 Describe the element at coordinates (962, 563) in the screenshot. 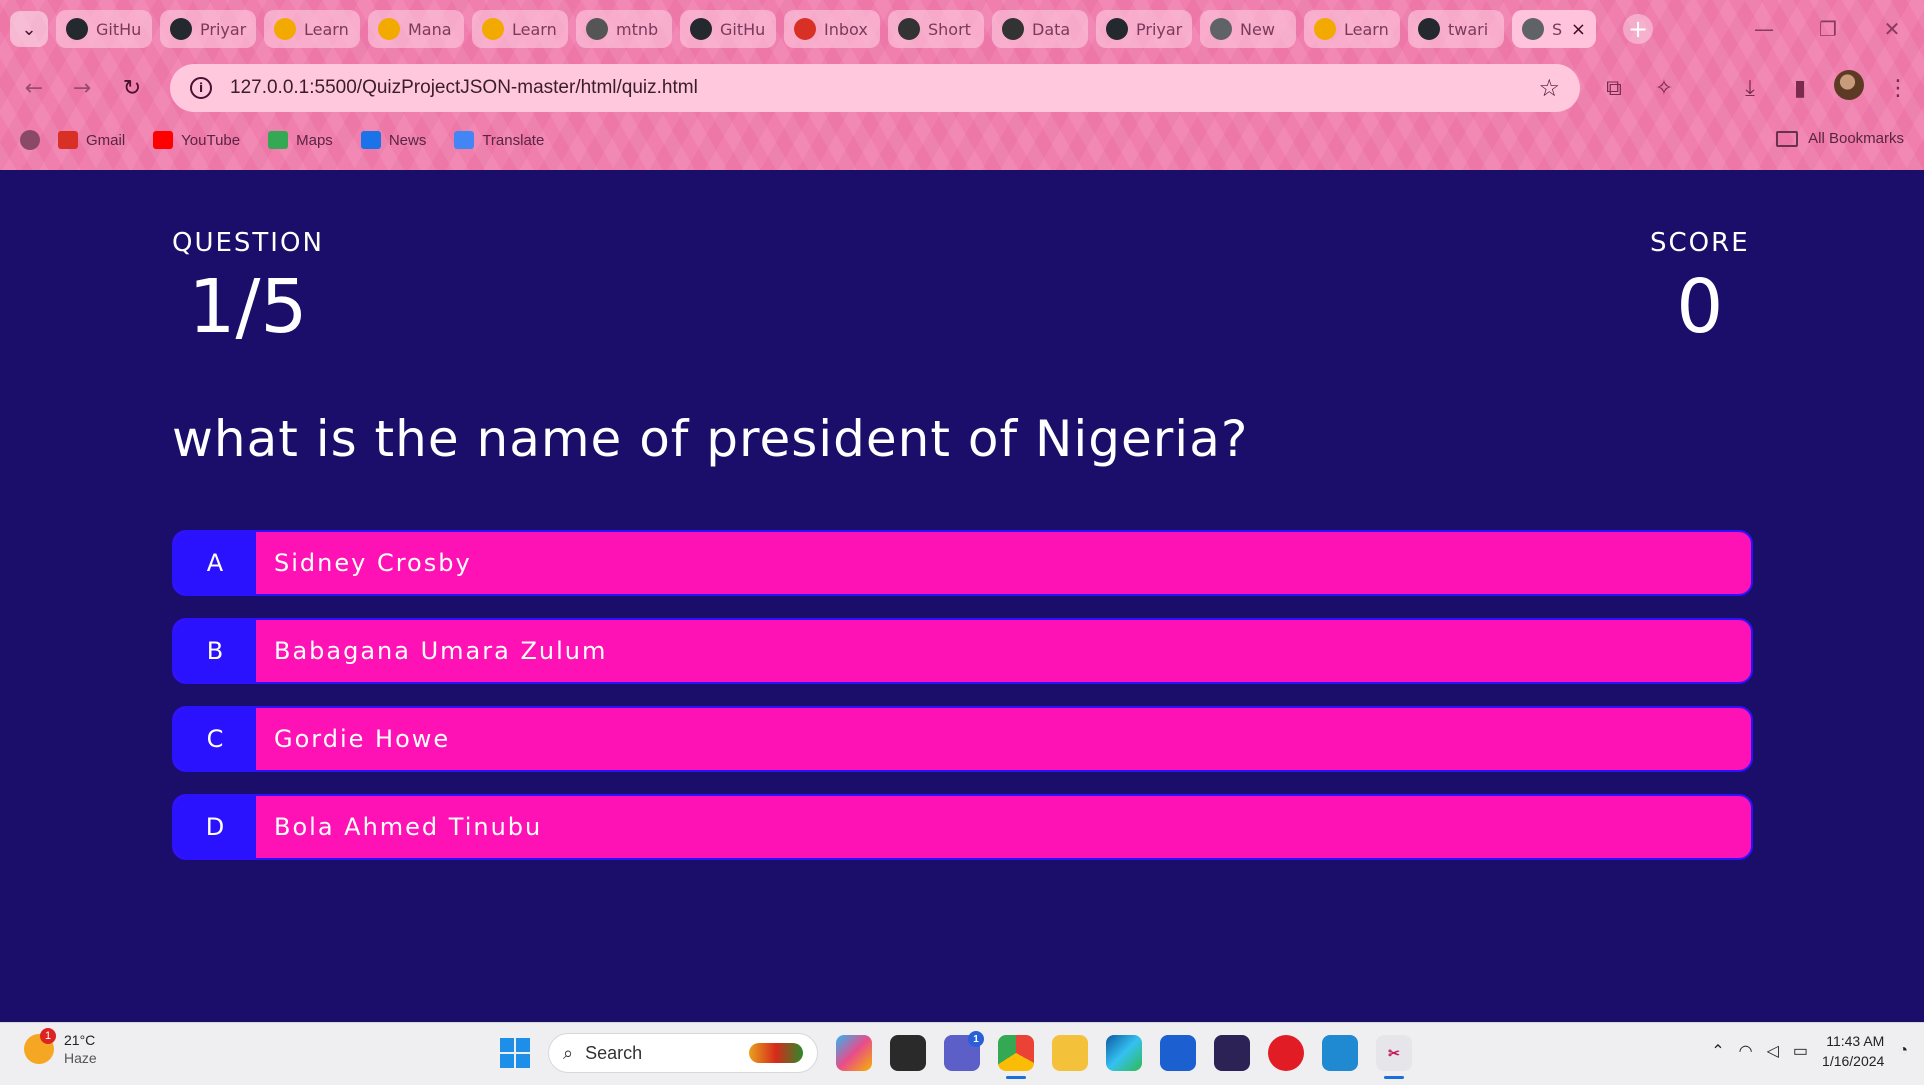

I see `option-a: A Sidney Crosby` at that location.